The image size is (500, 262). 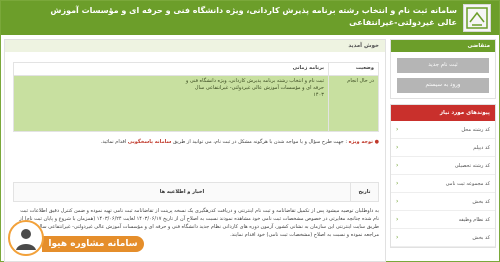 I want to click on applicant-box: متقاضی ثبت نام جدید ورود به سیستم, so click(x=443, y=69).